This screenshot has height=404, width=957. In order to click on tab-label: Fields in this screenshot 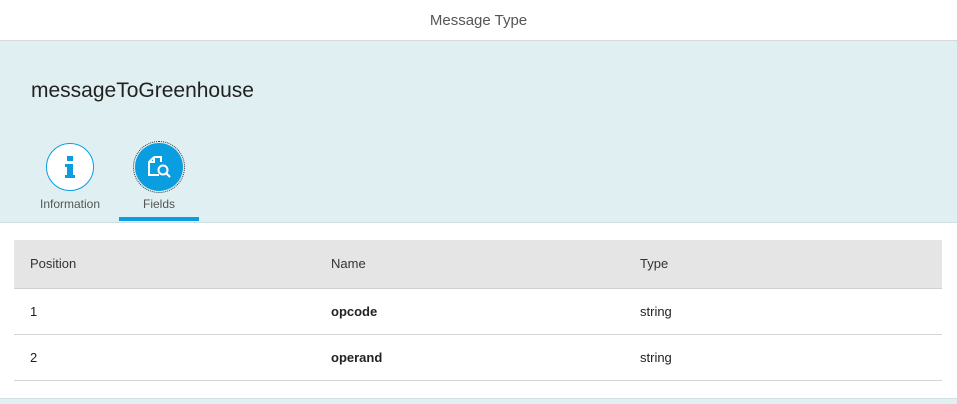, I will do `click(158, 204)`.